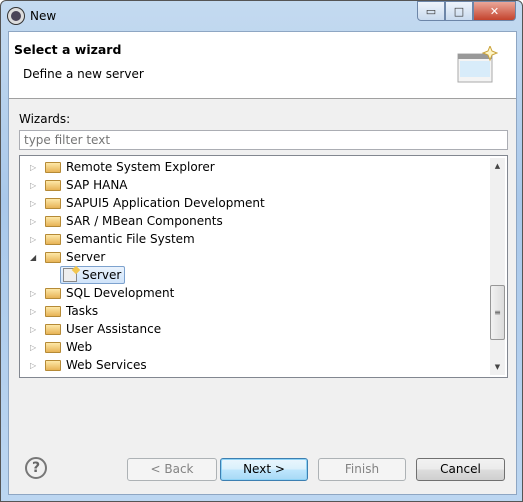  I want to click on minimize-button: ▭, so click(431, 11).